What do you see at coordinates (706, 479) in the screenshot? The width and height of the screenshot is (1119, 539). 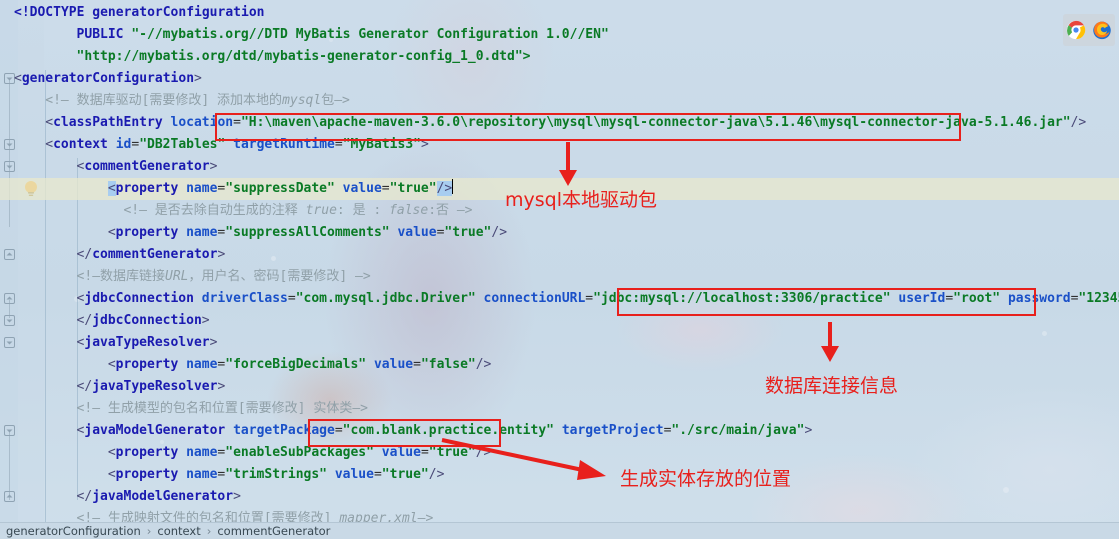 I see `annotation-label-entity-location: 生成实体存放的位置` at bounding box center [706, 479].